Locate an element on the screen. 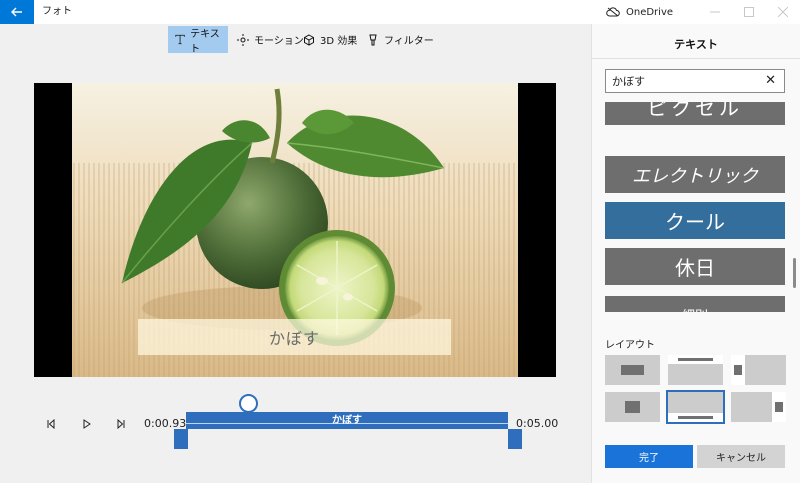 This screenshot has width=800, height=483. clear-text-icon: ✕ is located at coordinates (770, 80).